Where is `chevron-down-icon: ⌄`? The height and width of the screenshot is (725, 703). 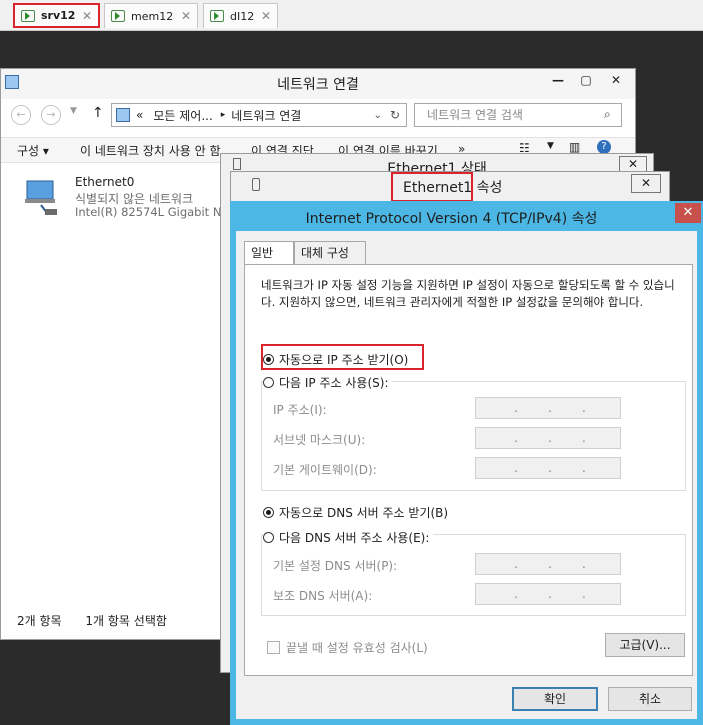 chevron-down-icon: ⌄ is located at coordinates (378, 115).